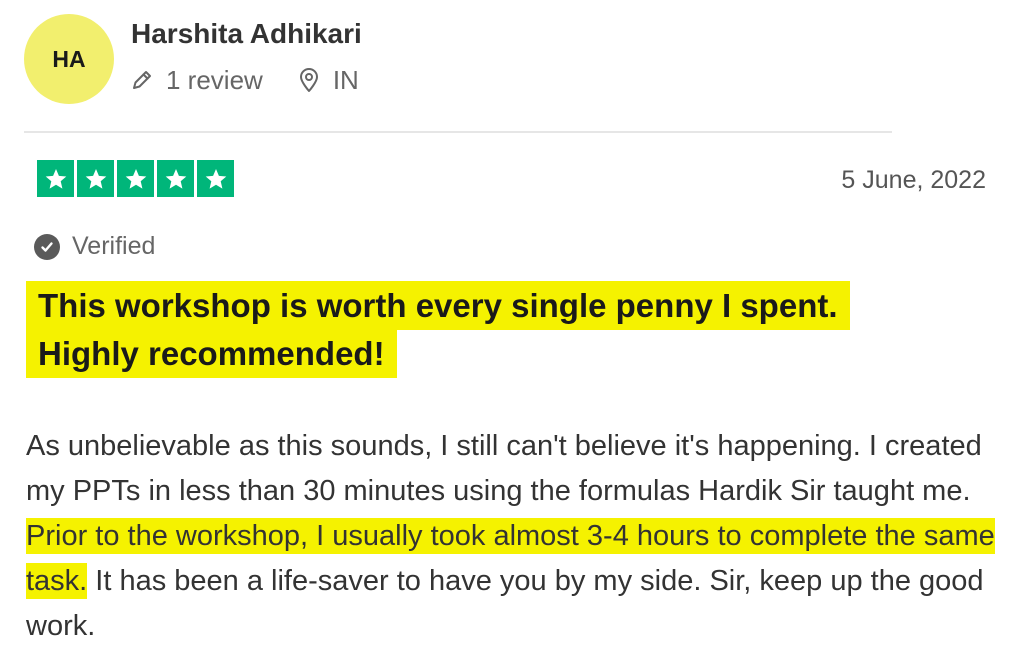 This screenshot has width=1024, height=662. I want to click on verified-badge: Verified, so click(94, 246).